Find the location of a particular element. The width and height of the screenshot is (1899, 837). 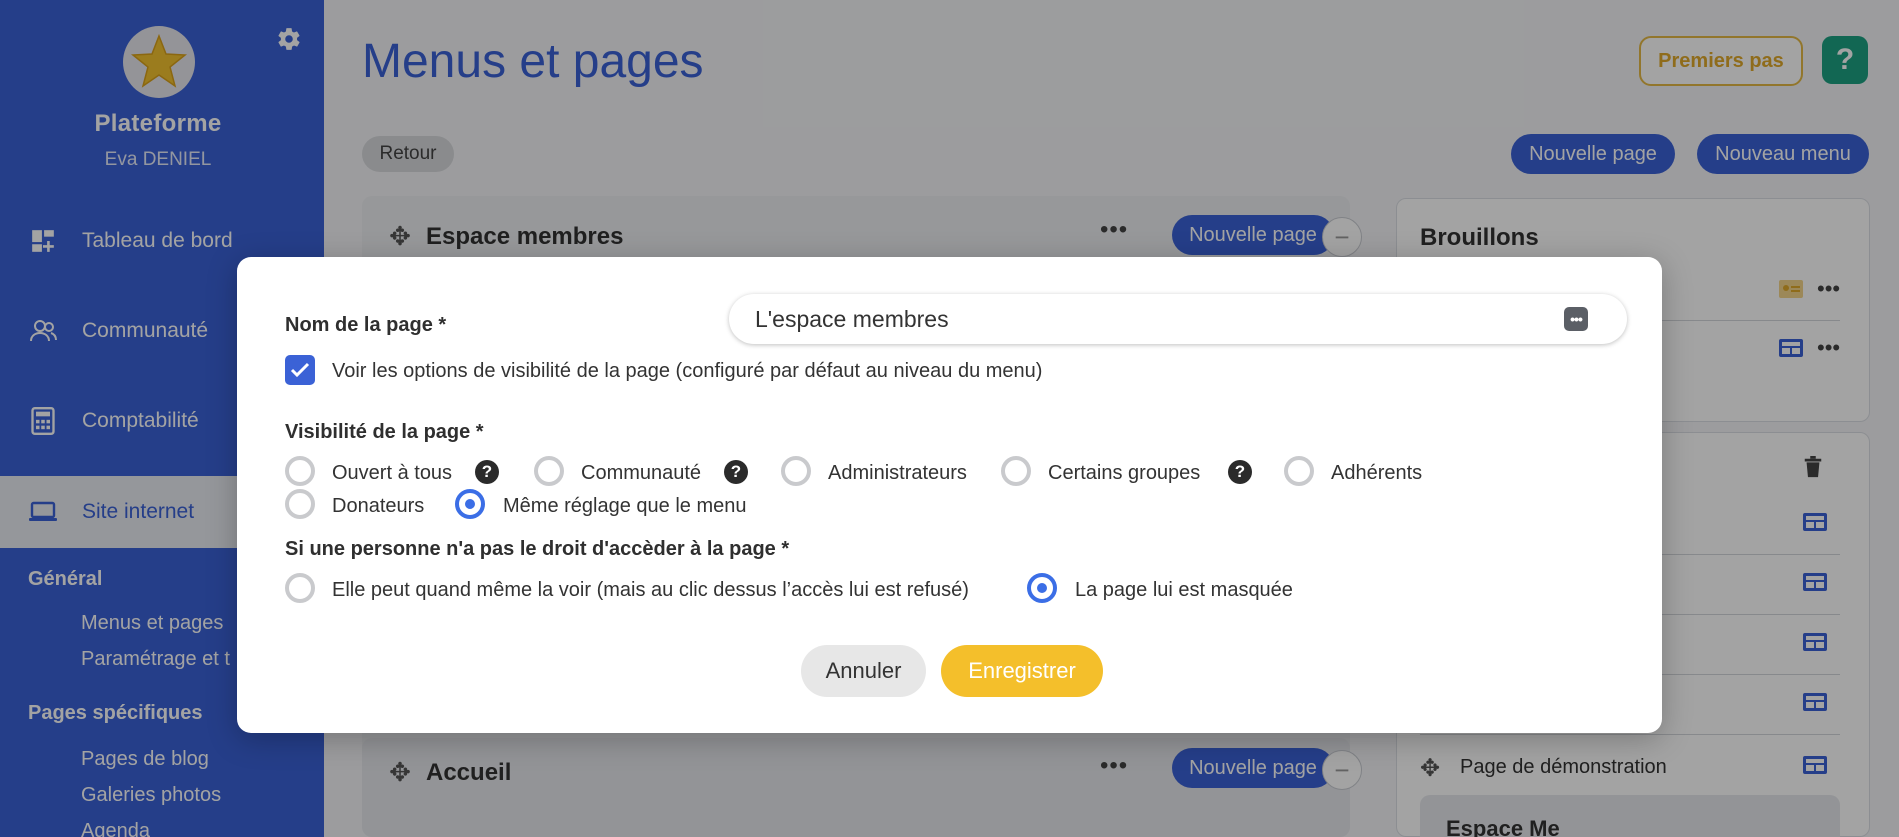

radio-administrateurs is located at coordinates (796, 471).